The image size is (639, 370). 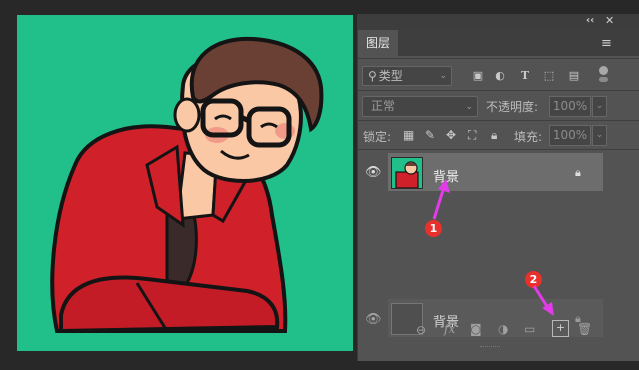 I want to click on fx-icon: fx, so click(x=449, y=329).